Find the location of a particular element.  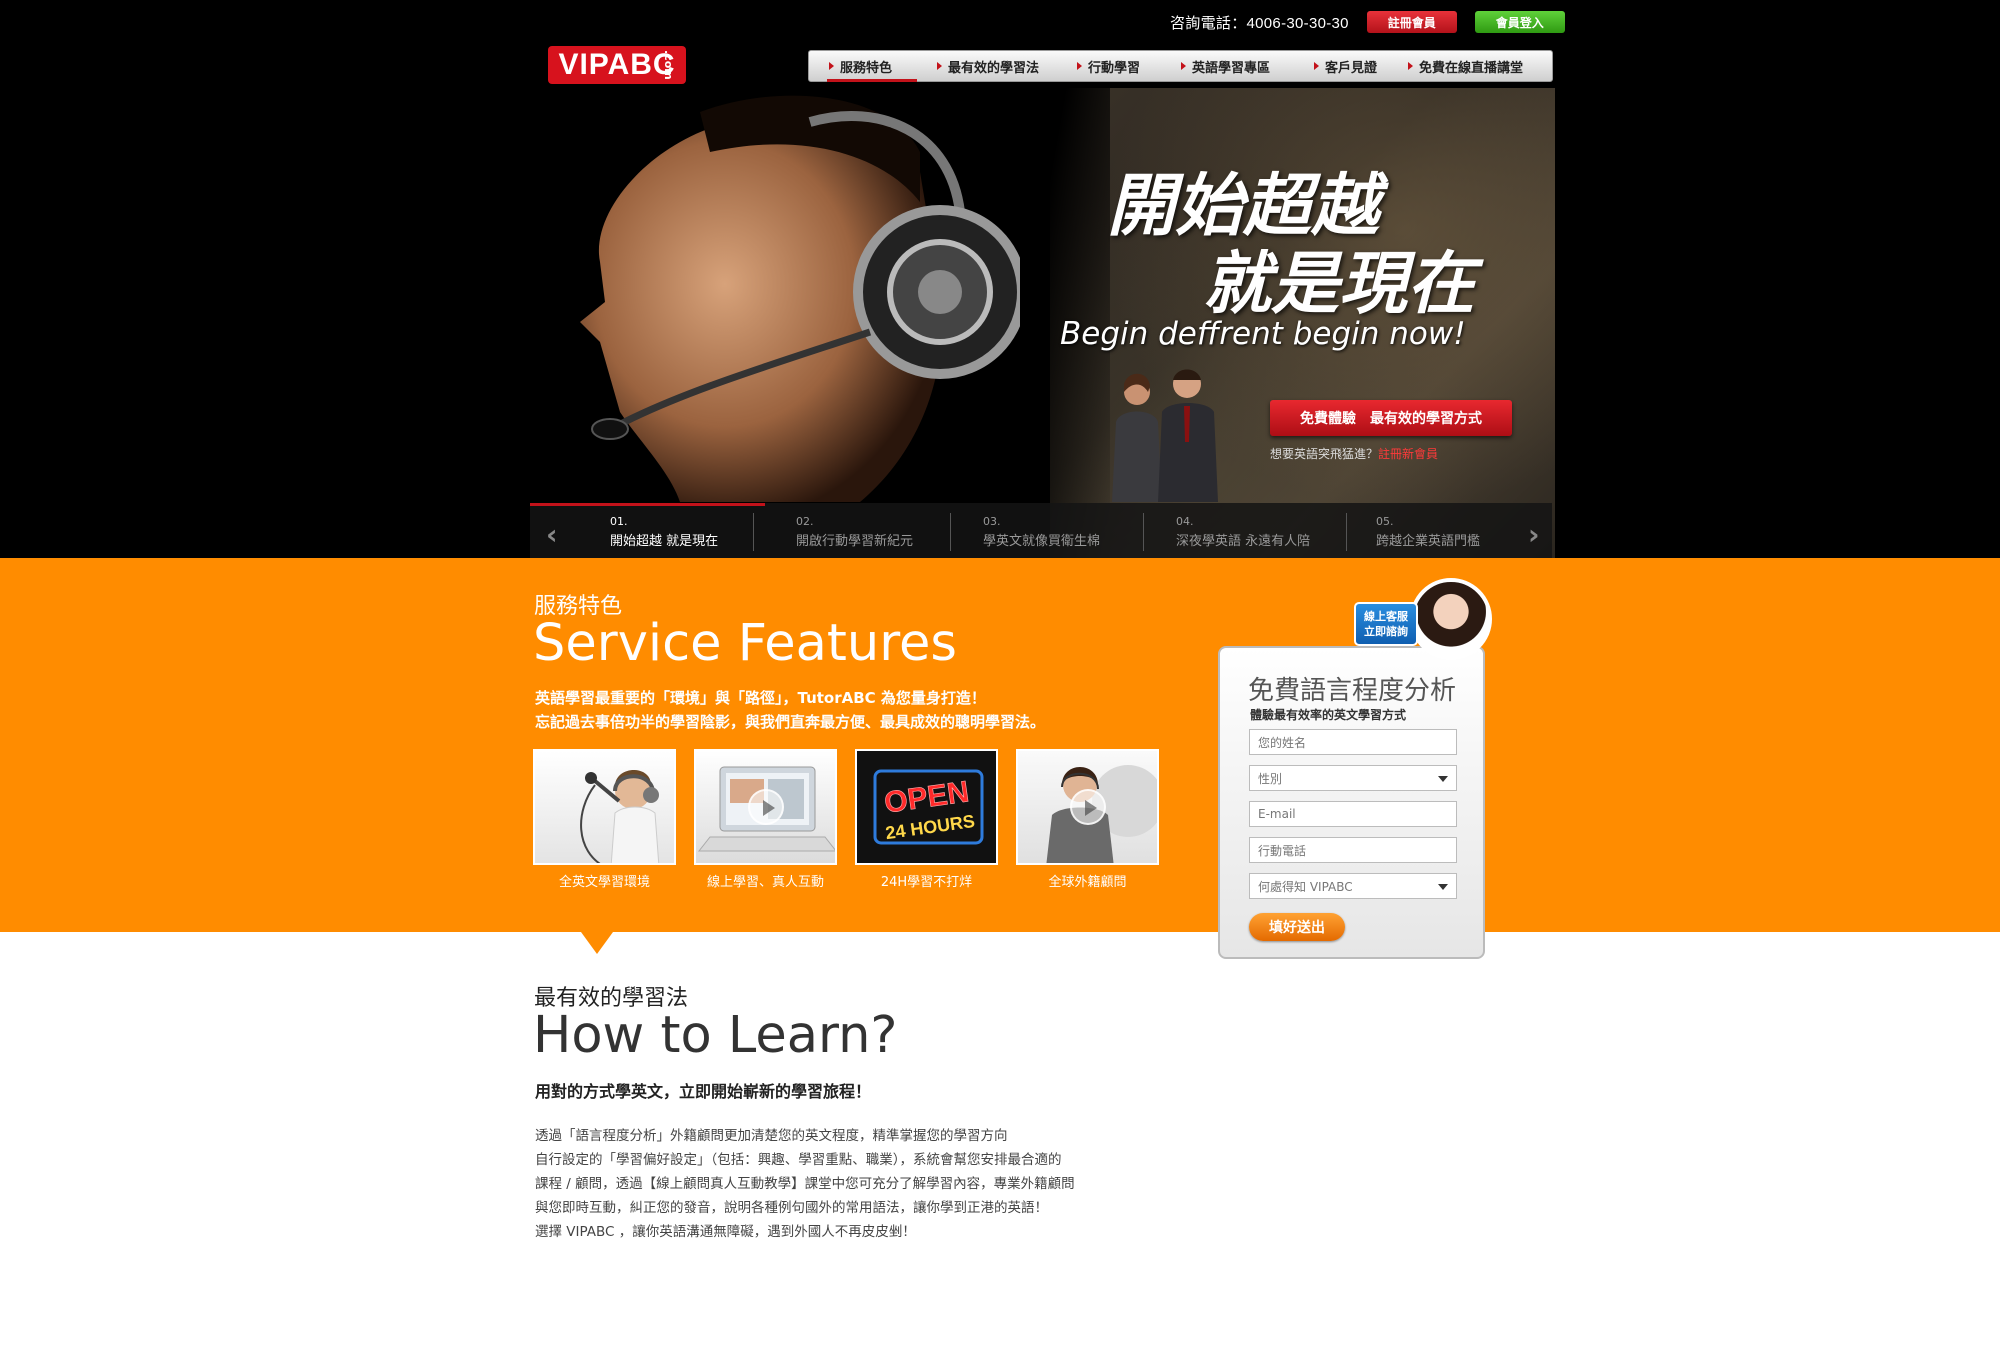

source-select: 何處得知 VIPABC is located at coordinates (1353, 886).